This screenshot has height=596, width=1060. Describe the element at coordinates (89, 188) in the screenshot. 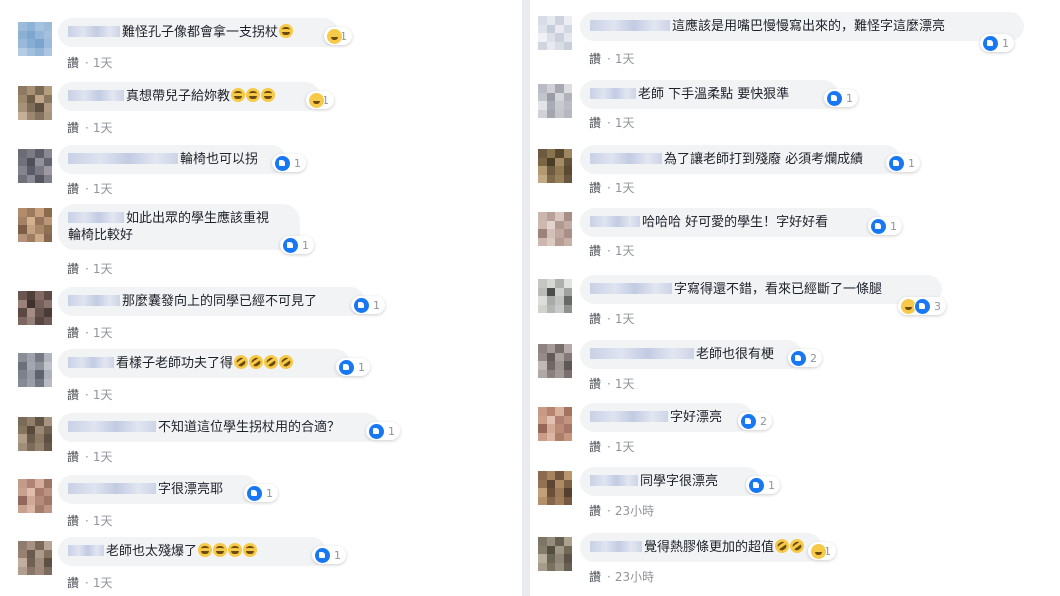

I see `comment-meta: 讚 · 1天` at that location.